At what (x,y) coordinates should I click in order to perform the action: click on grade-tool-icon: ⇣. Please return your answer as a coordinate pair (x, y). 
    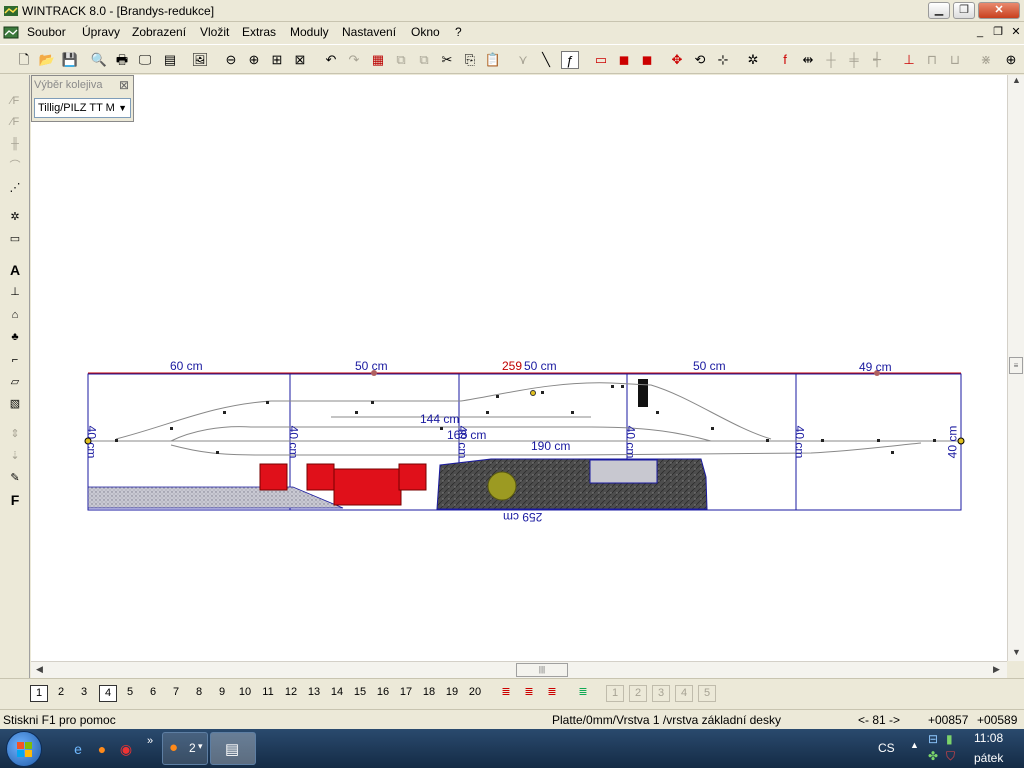
    Looking at the image, I should click on (15, 456).